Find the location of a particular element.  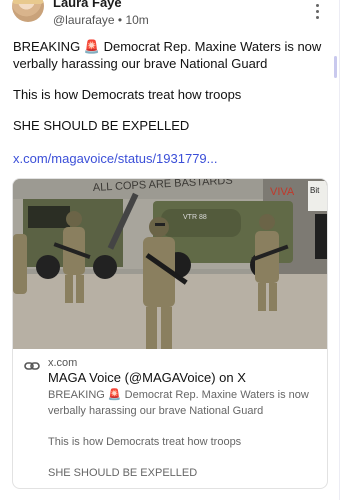

card-desc-line: This is how Democrats treat how troops is located at coordinates (145, 442).